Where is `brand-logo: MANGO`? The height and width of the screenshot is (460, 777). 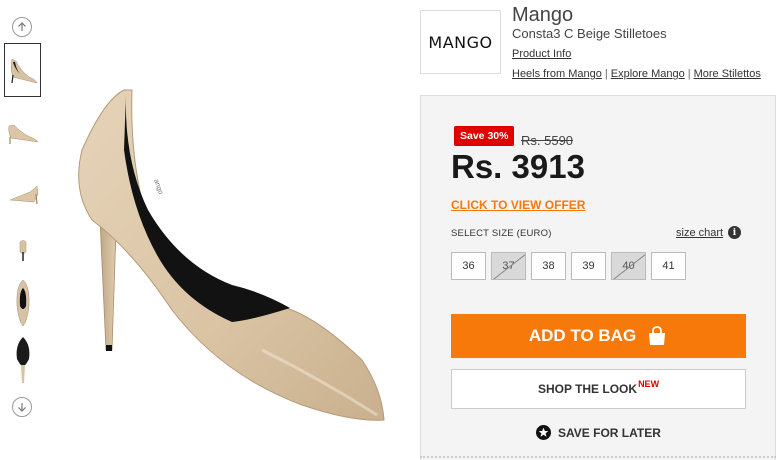 brand-logo: MANGO is located at coordinates (460, 42).